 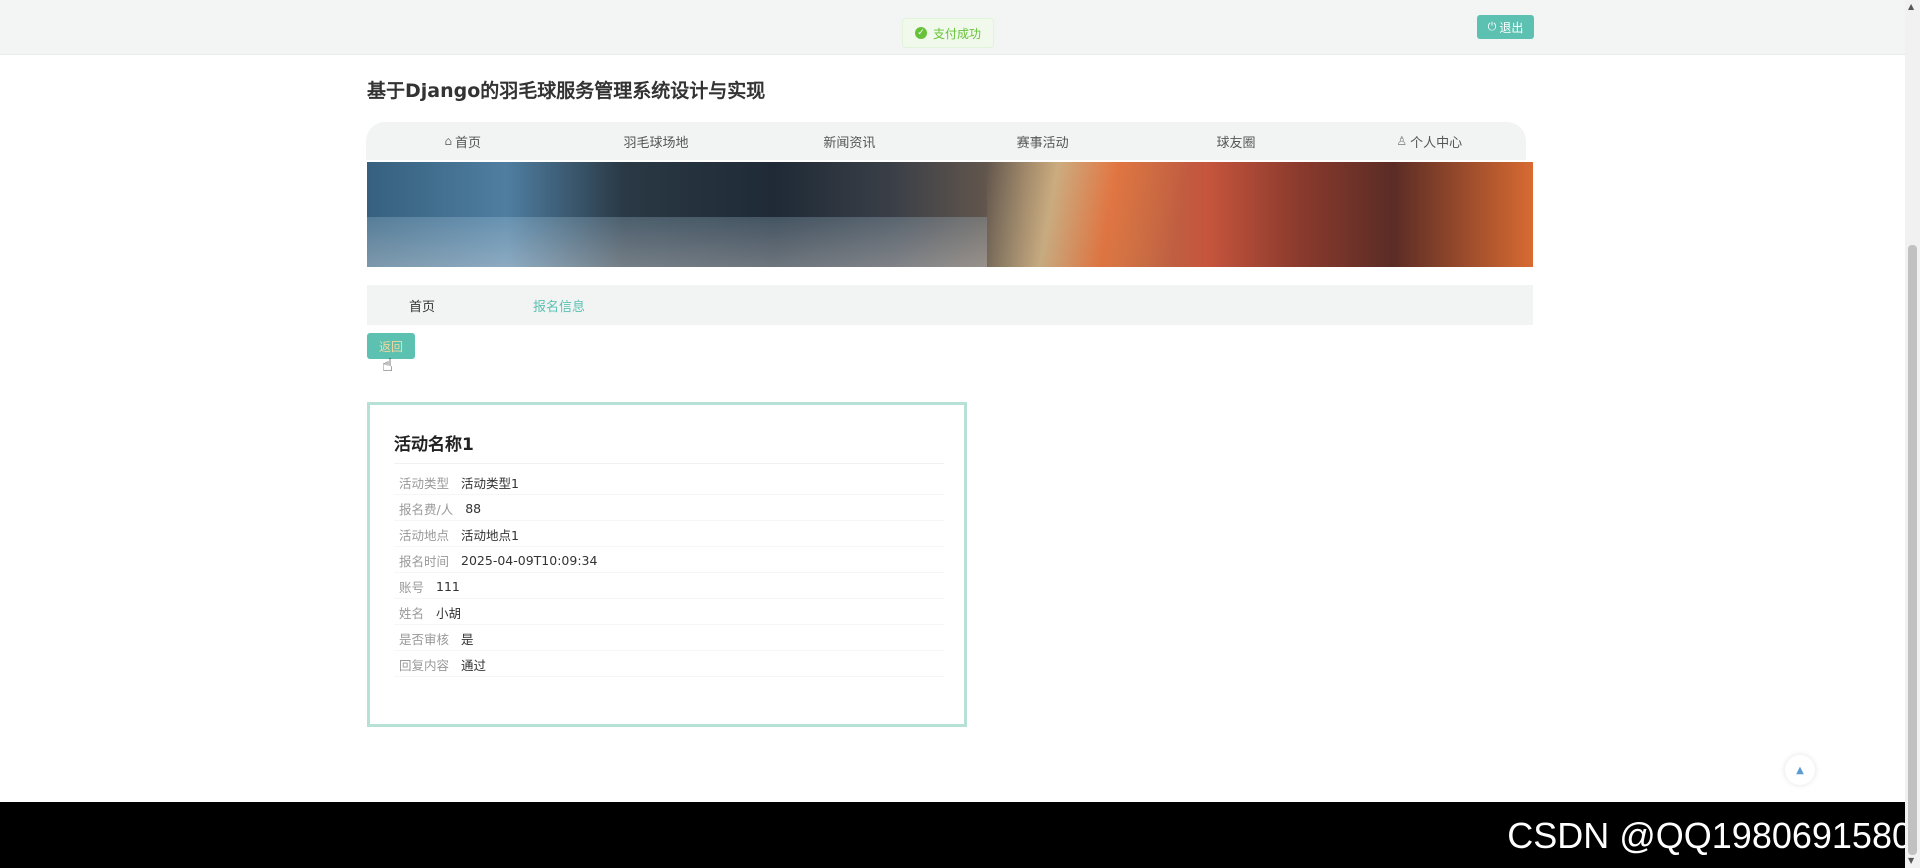 What do you see at coordinates (412, 613) in the screenshot?
I see `field-label: 姓名` at bounding box center [412, 613].